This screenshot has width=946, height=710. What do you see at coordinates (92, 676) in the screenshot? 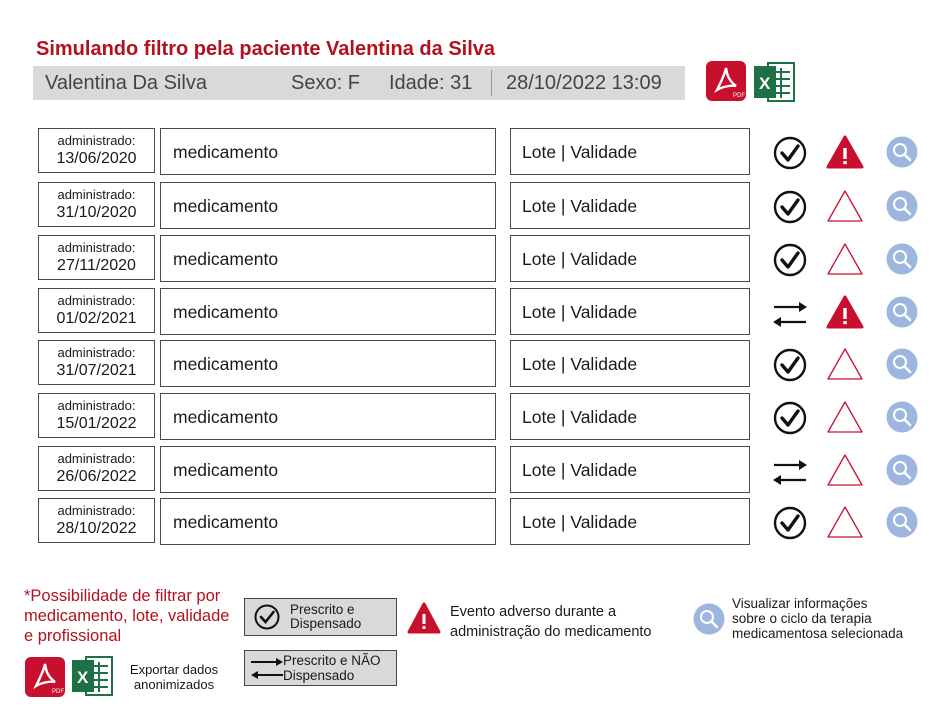
I see `excel-export-icon: X` at bounding box center [92, 676].